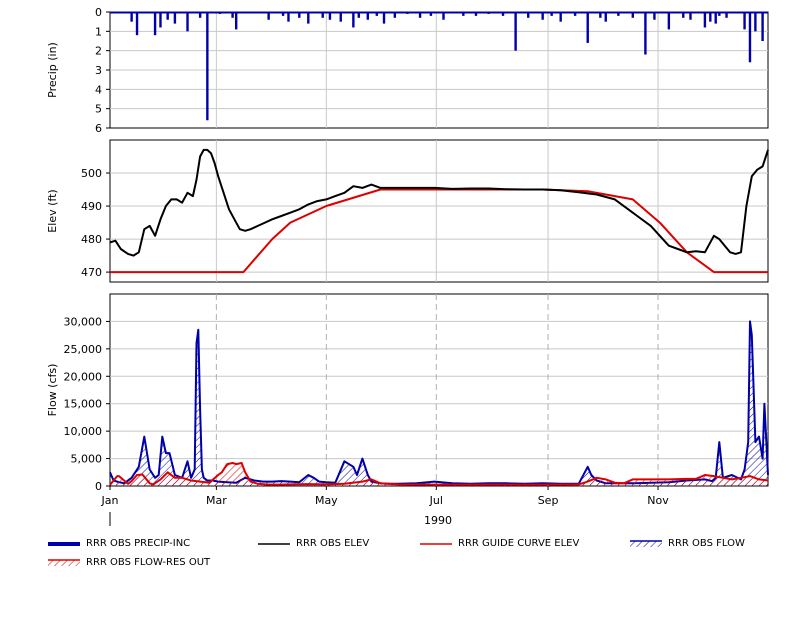 The width and height of the screenshot is (800, 627). What do you see at coordinates (91, 239) in the screenshot?
I see `elev-ytick-label-1: 480` at bounding box center [91, 239].